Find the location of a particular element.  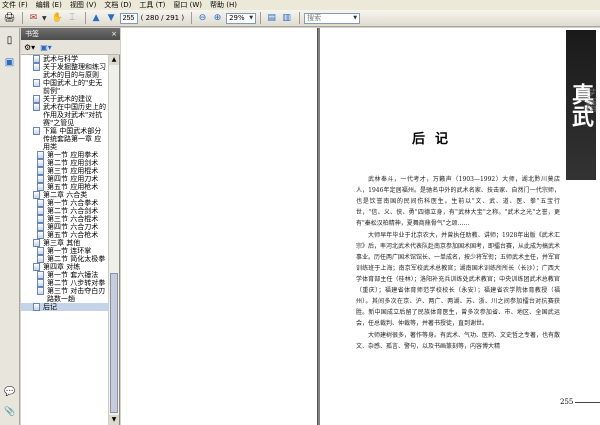

menu-window: 窗口 (W) is located at coordinates (187, 5).